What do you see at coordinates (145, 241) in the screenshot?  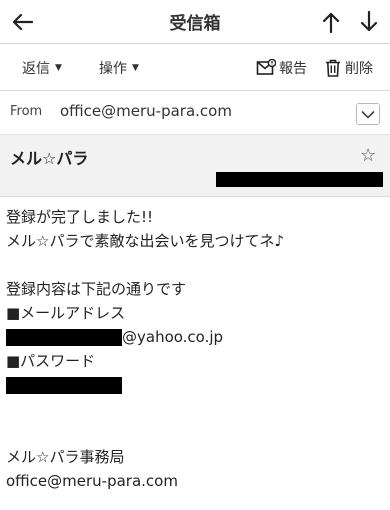 I see `body-line: メル☆パラで素敵な出会いを見つけてネ♪` at bounding box center [145, 241].